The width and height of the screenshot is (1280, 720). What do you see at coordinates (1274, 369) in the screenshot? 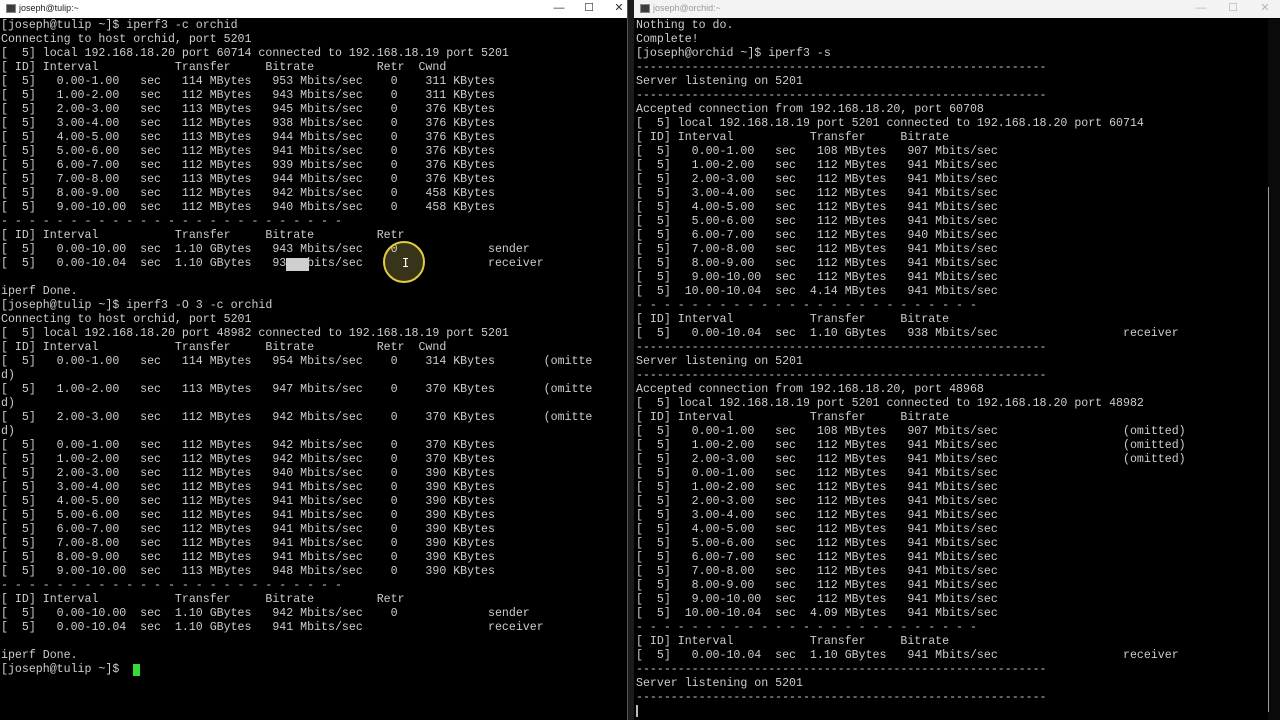
I see `vertical-scrollbar` at bounding box center [1274, 369].